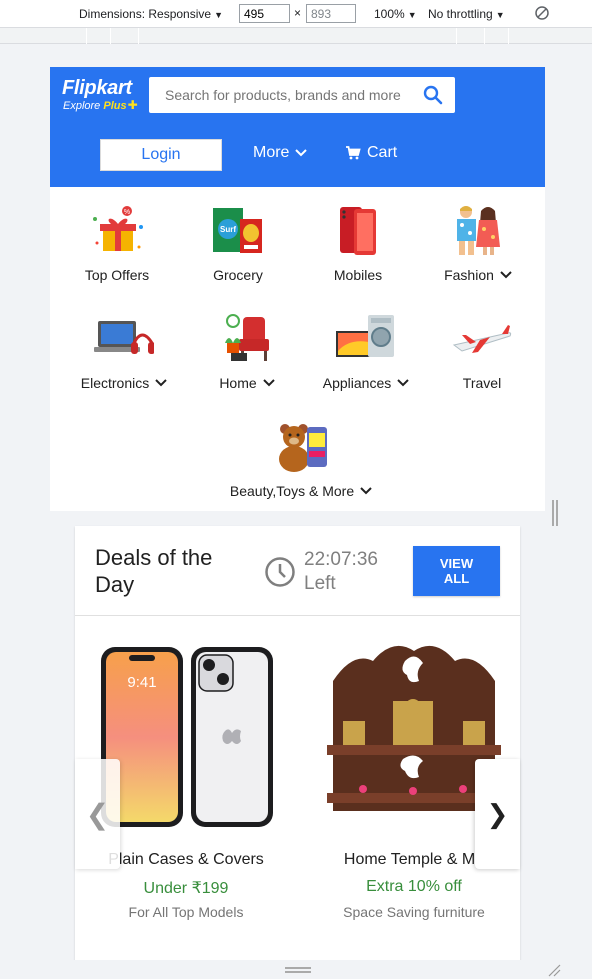 The height and width of the screenshot is (979, 592). I want to click on search-icon, so click(433, 95).